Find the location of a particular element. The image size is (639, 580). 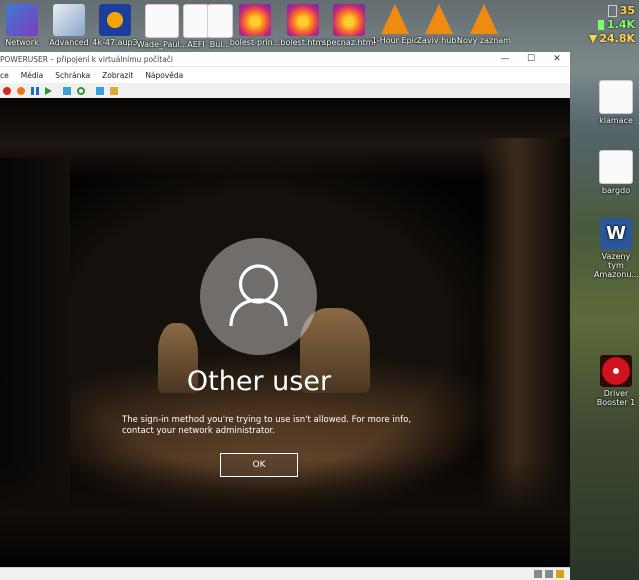

stat-value-2: 1.4K is located at coordinates (620, 24).